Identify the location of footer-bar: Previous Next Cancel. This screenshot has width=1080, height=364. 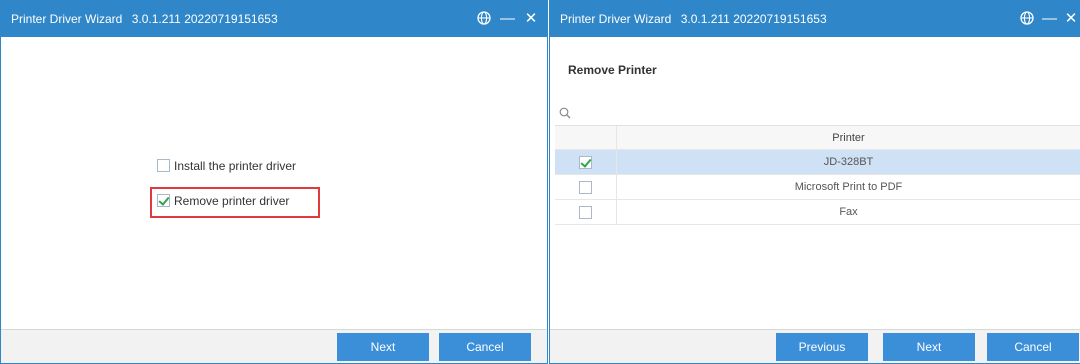
(815, 346).